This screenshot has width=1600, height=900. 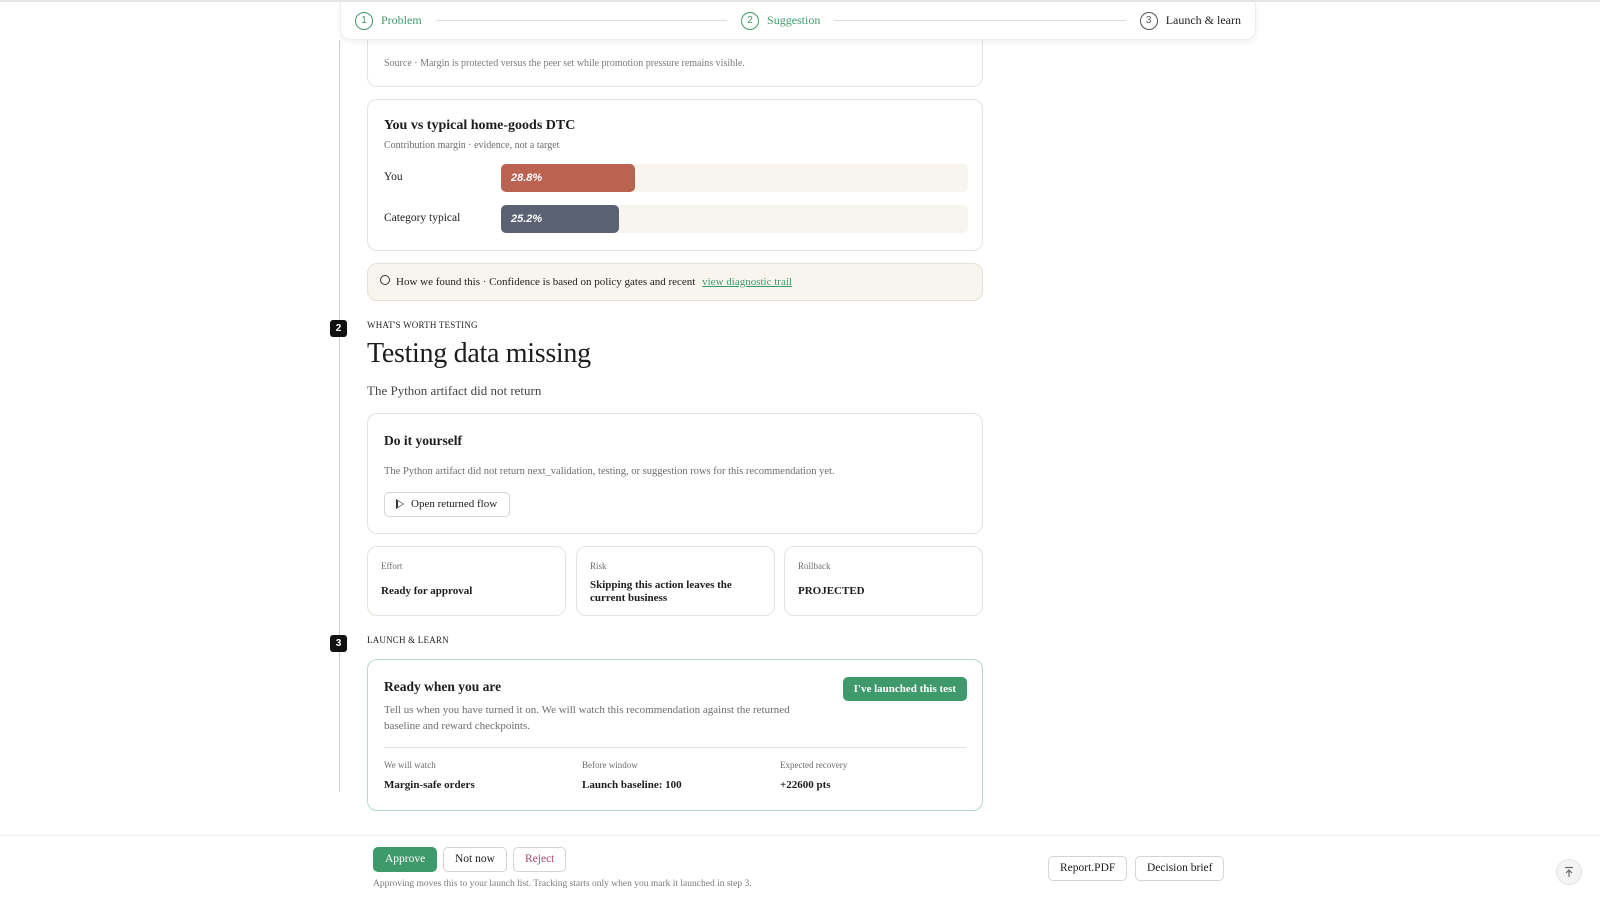 What do you see at coordinates (339, 416) in the screenshot?
I see `timeline-rail` at bounding box center [339, 416].